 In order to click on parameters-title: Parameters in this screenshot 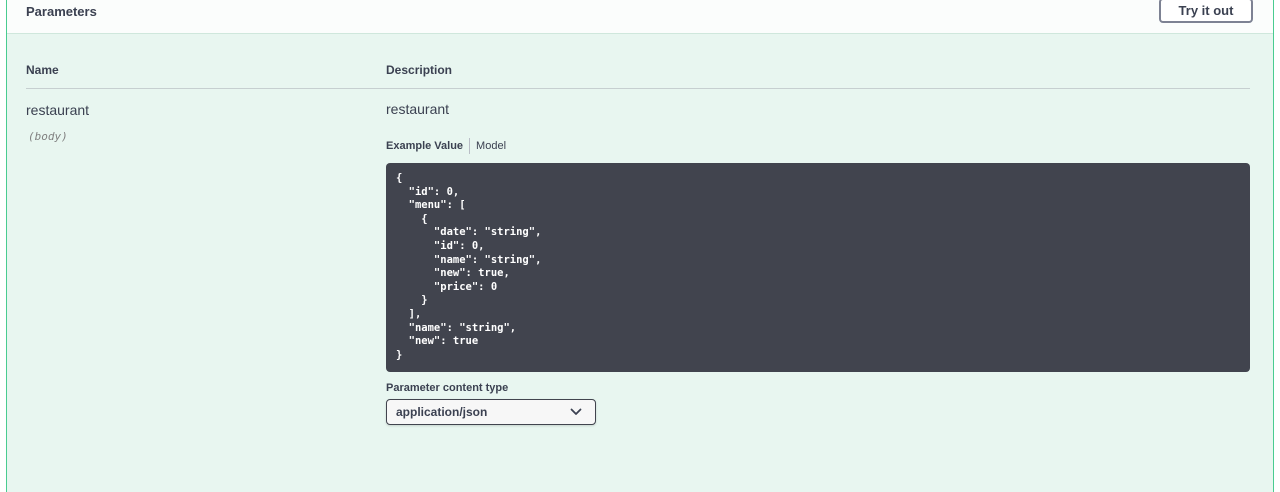, I will do `click(61, 11)`.